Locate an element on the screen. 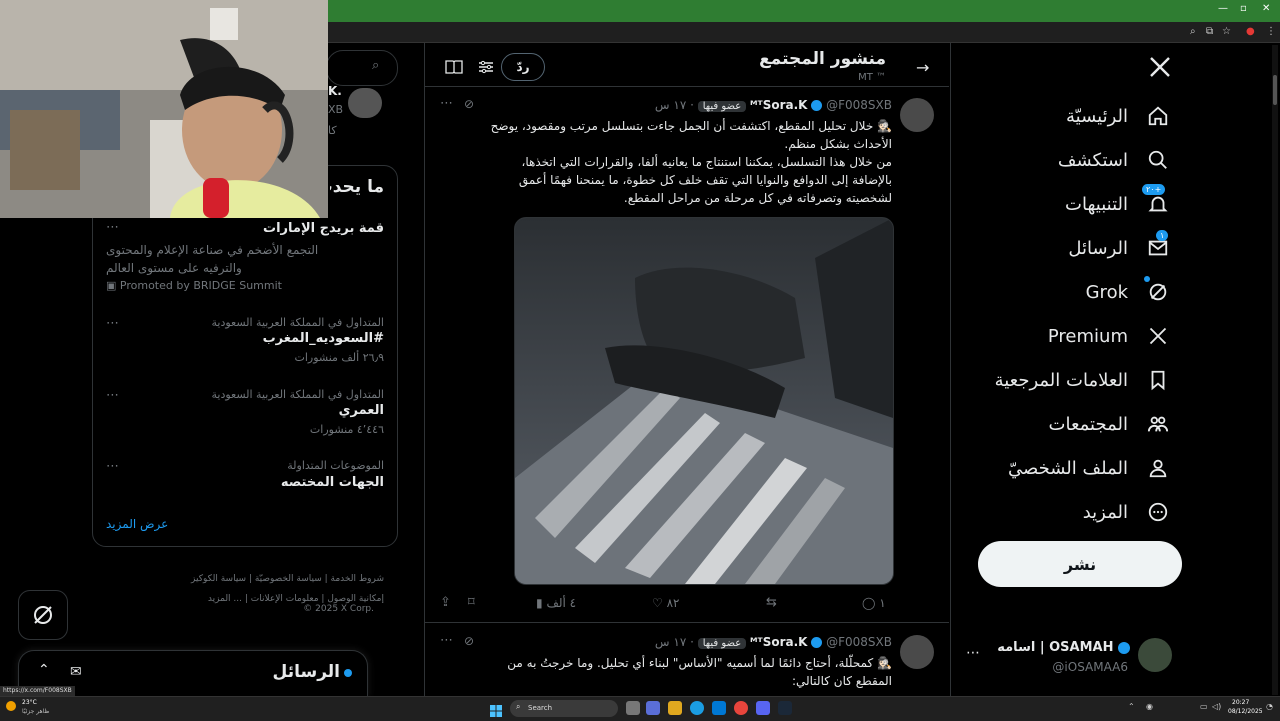  chrome-icon is located at coordinates (741, 708).